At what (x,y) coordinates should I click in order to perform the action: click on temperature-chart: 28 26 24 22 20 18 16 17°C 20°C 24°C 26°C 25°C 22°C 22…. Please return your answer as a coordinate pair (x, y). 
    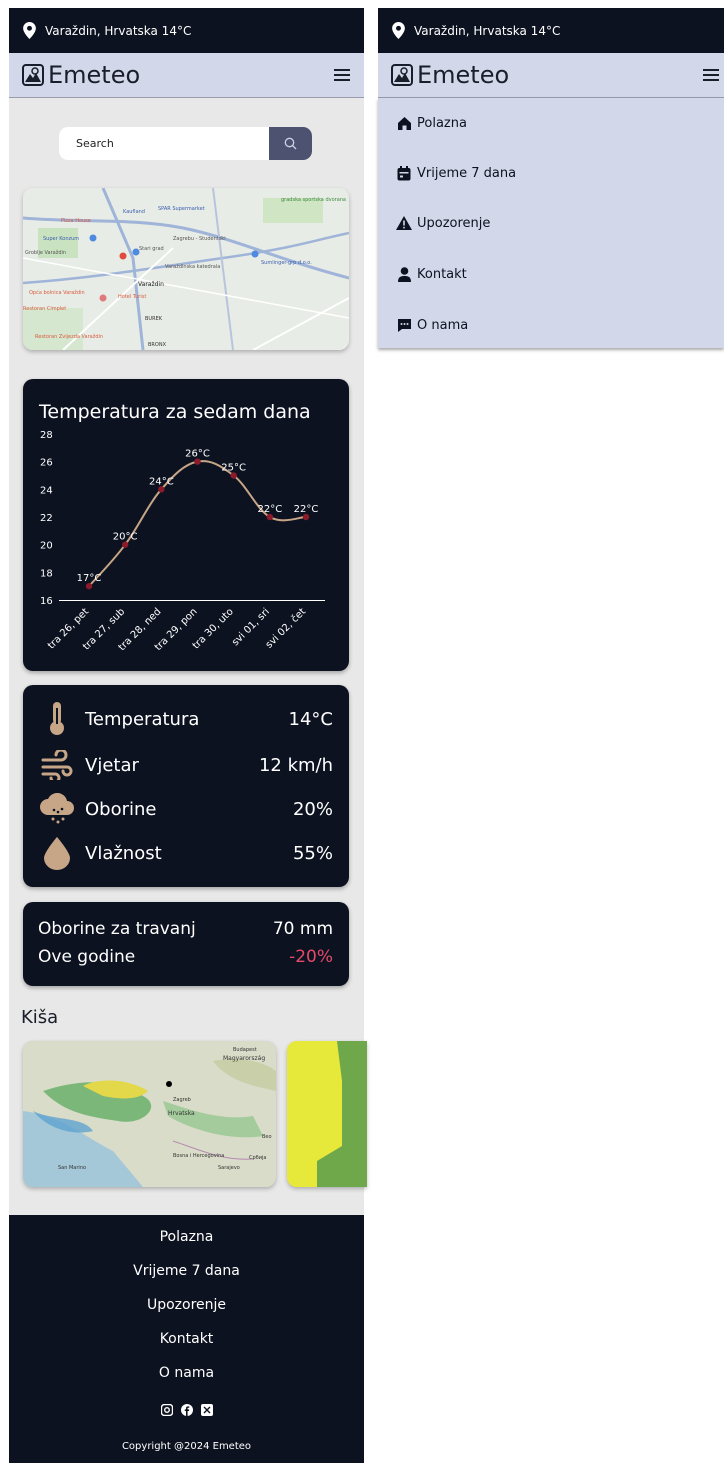
    Looking at the image, I should click on (182, 541).